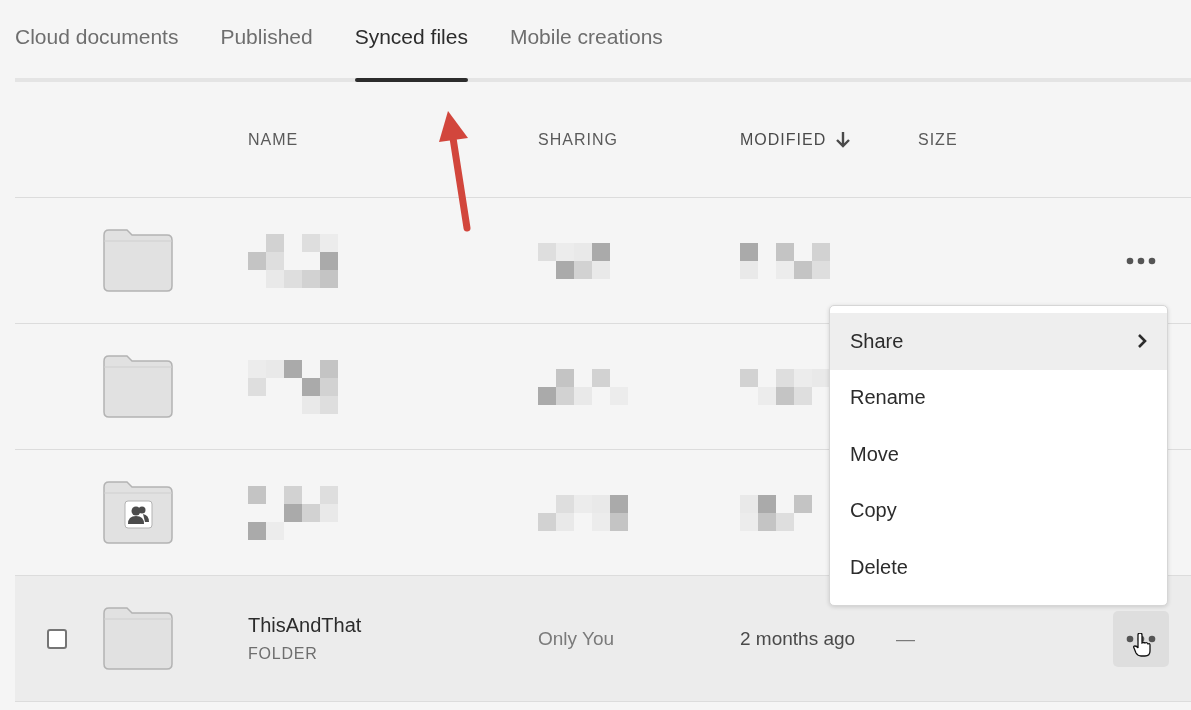  I want to click on menu-item: Share, so click(998, 341).